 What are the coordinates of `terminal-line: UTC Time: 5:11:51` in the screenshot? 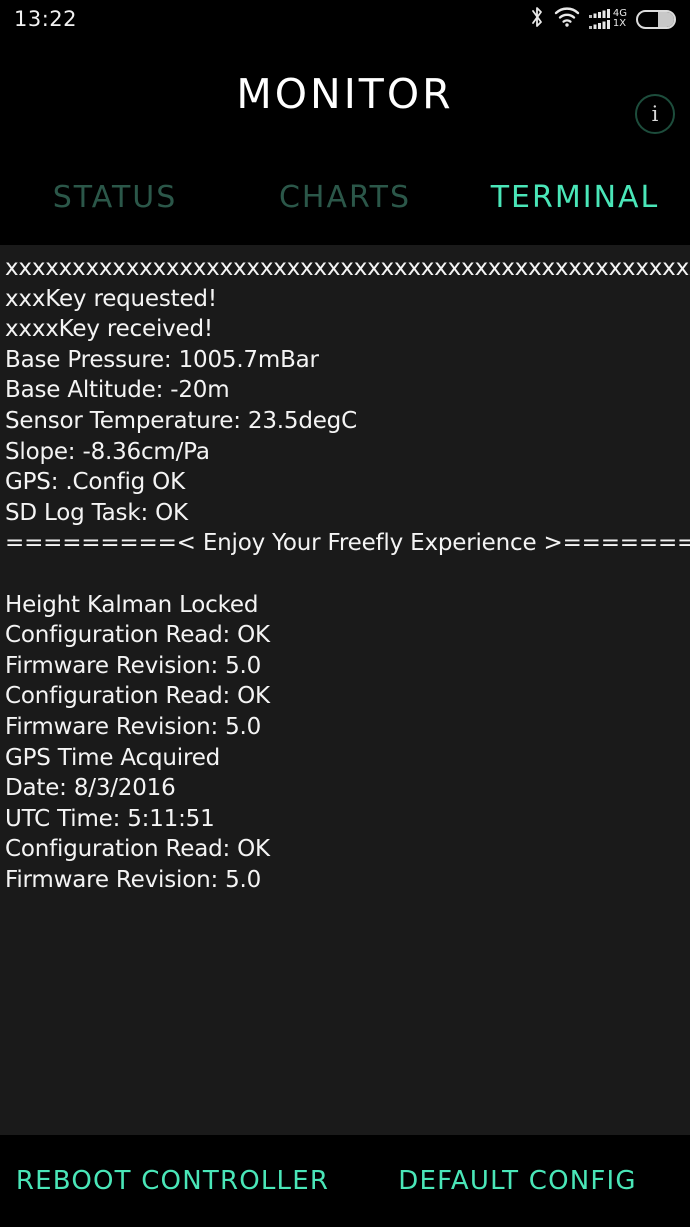 It's located at (110, 818).